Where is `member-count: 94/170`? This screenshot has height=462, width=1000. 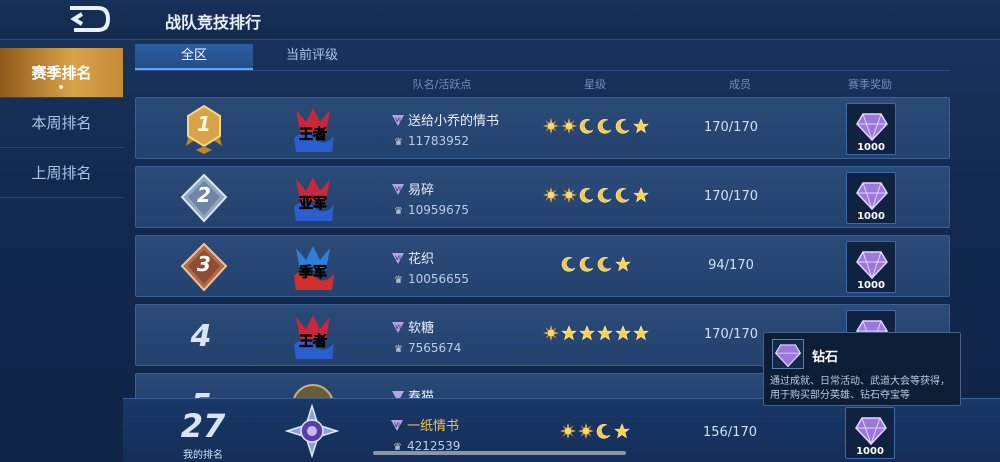
member-count: 94/170 is located at coordinates (731, 265).